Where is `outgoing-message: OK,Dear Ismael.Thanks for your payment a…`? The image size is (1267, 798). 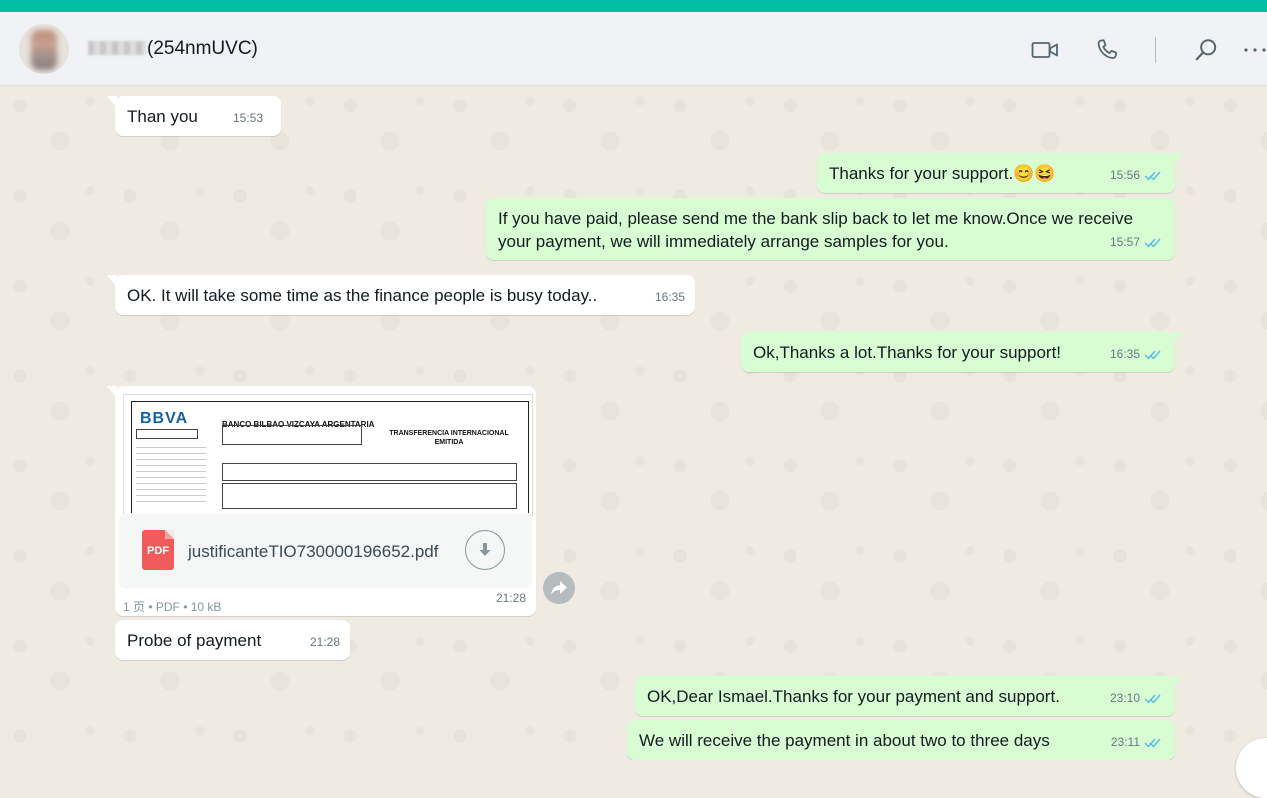 outgoing-message: OK,Dear Ismael.Thanks for your payment a… is located at coordinates (909, 696).